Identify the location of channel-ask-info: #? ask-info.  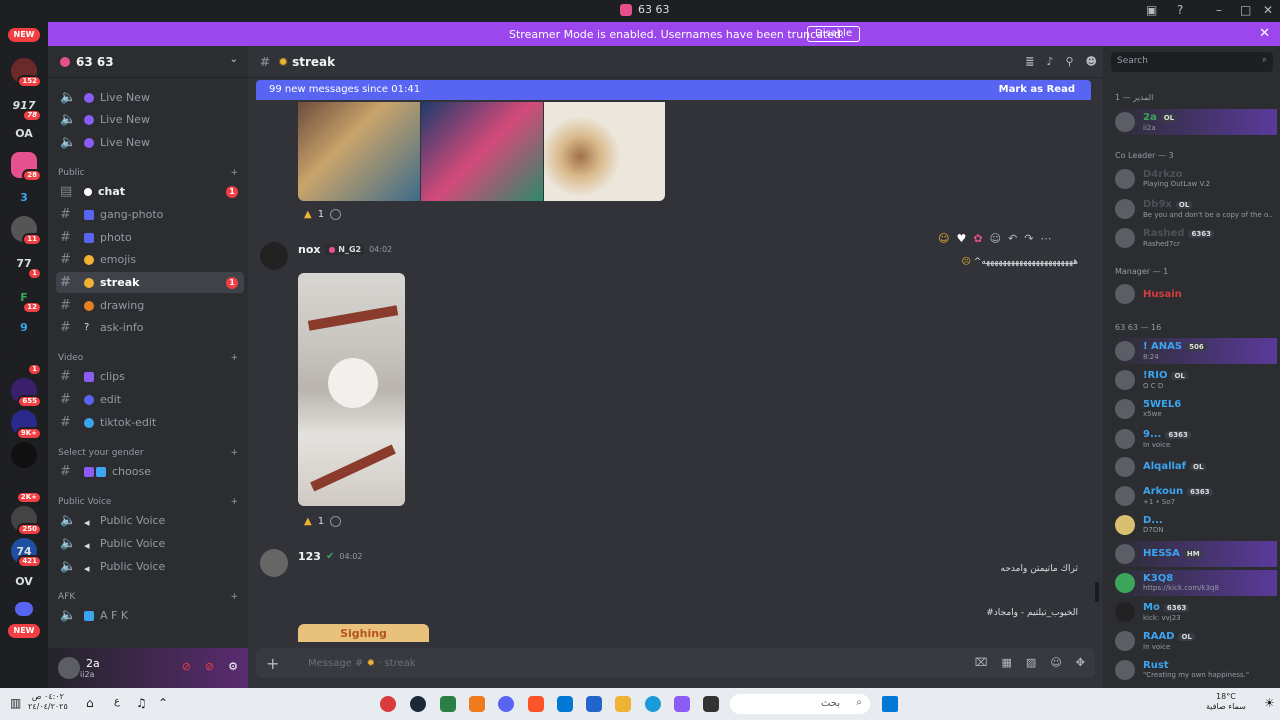
(150, 327).